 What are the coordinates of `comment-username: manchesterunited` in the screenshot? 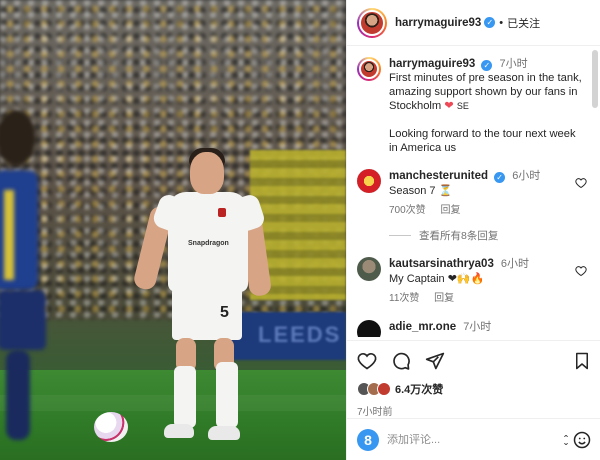 It's located at (438, 176).